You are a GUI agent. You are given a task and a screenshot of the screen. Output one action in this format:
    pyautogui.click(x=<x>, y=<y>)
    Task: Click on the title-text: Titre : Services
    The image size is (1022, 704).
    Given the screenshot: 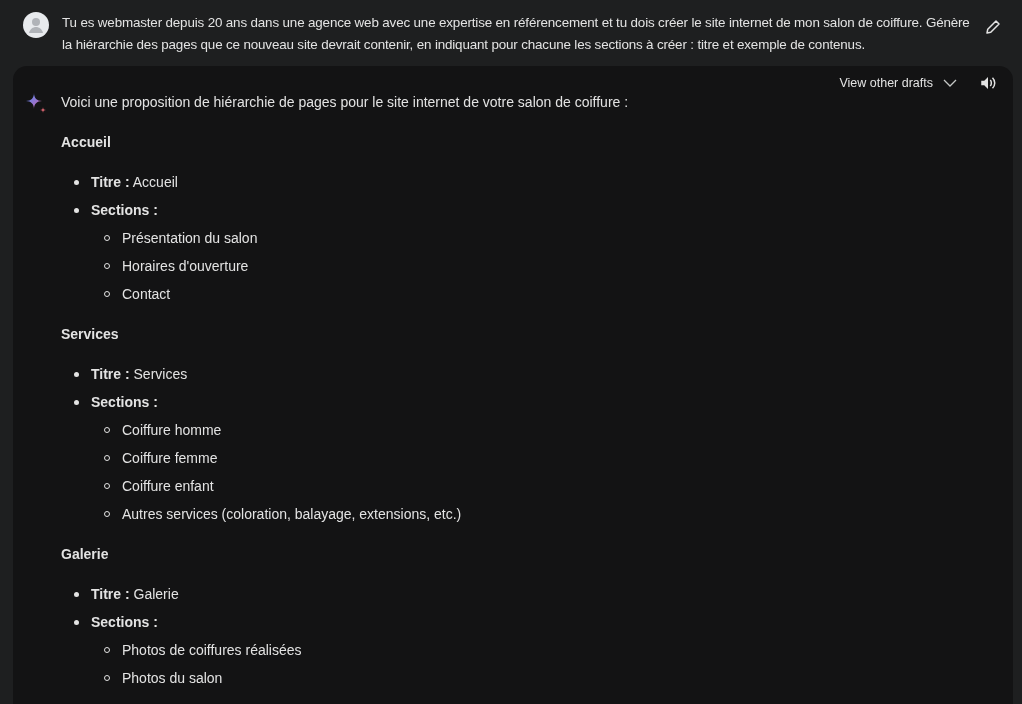 What is the action you would take?
    pyautogui.click(x=139, y=374)
    